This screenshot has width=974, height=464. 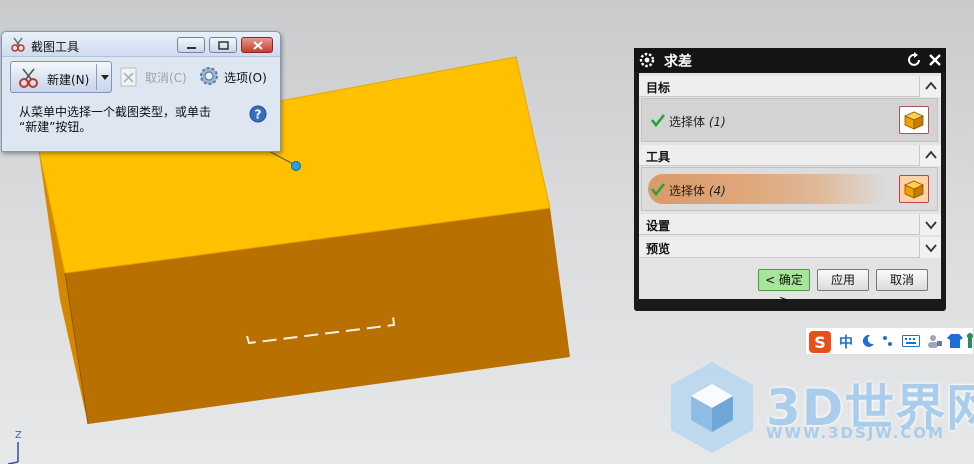 What do you see at coordinates (902, 280) in the screenshot?
I see `cancel-button: 取消` at bounding box center [902, 280].